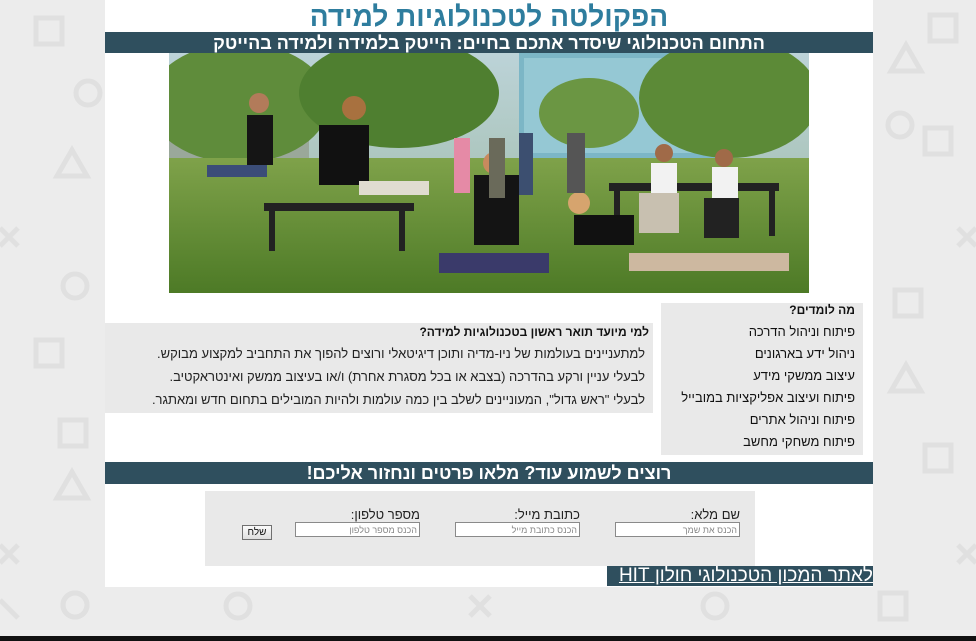 This screenshot has width=976, height=641. Describe the element at coordinates (489, 16) in the screenshot. I see `page-title: הפקולטה לטכנולוגיות למידה` at that location.